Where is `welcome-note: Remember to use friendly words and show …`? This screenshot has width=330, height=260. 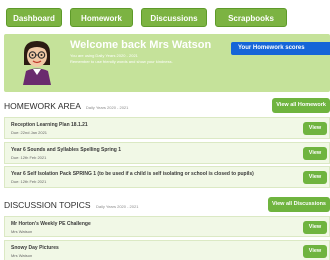 welcome-note: Remember to use friendly words and show … is located at coordinates (121, 61).